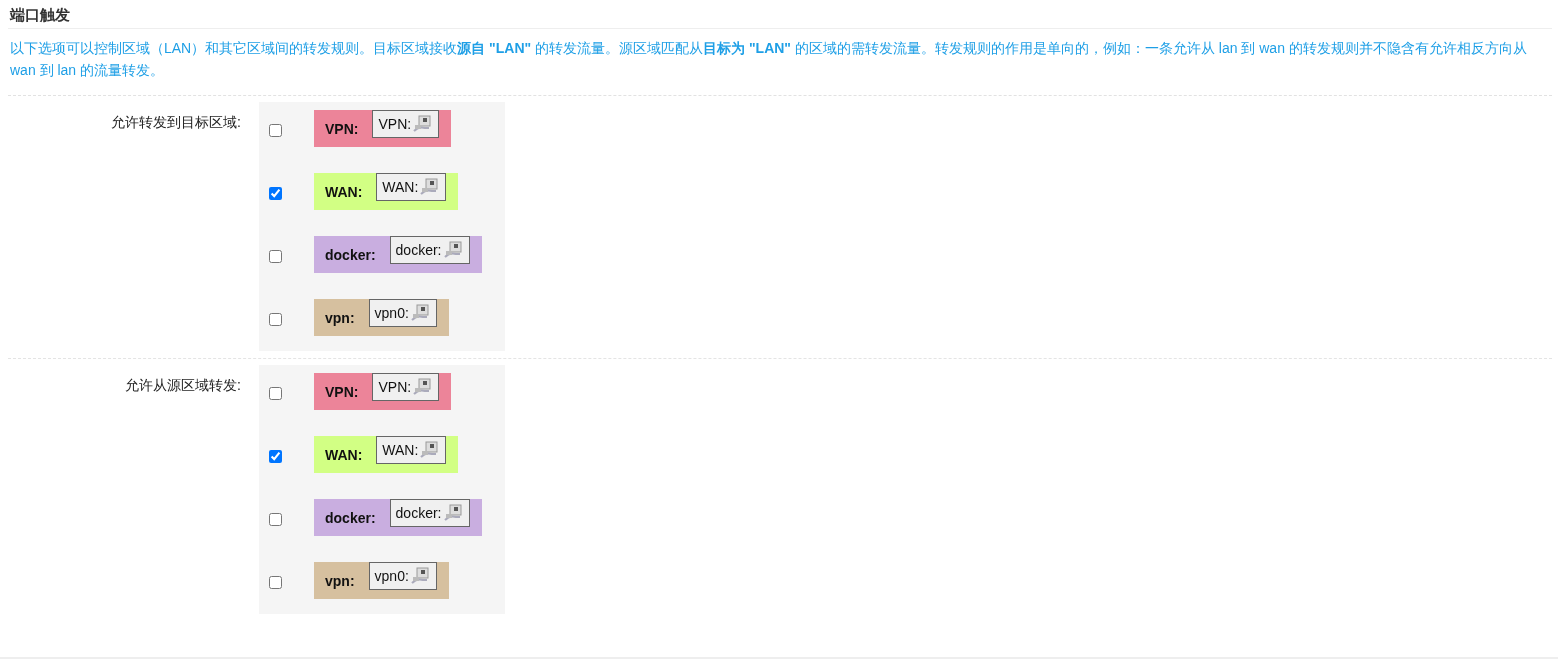  Describe the element at coordinates (176, 122) in the screenshot. I see `field-label: 允许转发到目标区域:` at that location.